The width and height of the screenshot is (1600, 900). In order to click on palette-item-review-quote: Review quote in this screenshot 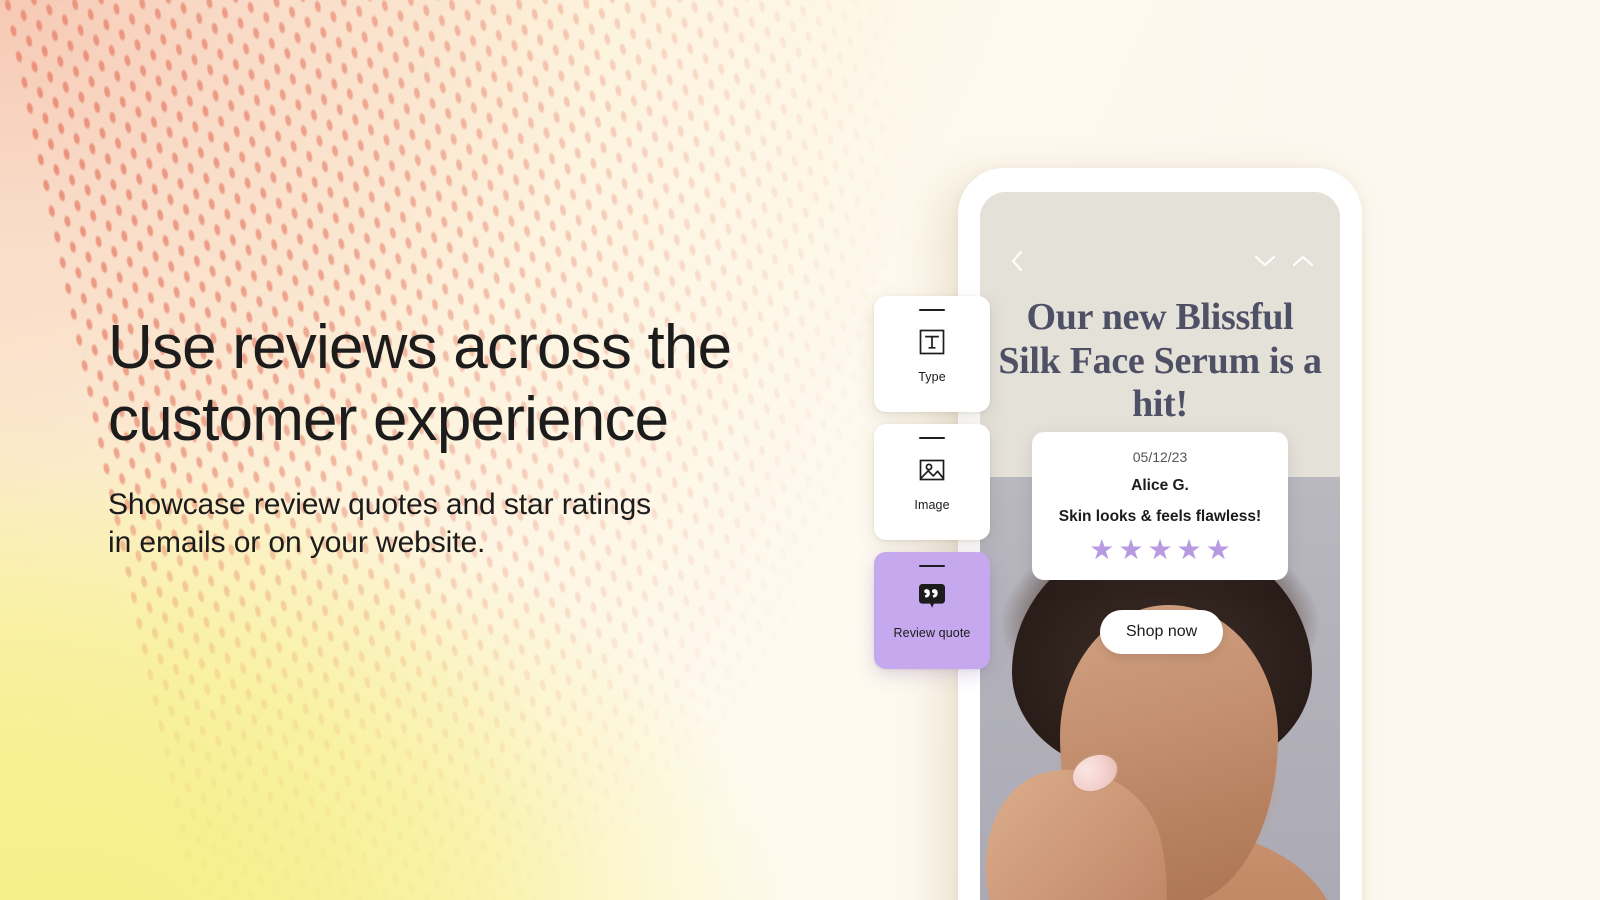, I will do `click(932, 610)`.